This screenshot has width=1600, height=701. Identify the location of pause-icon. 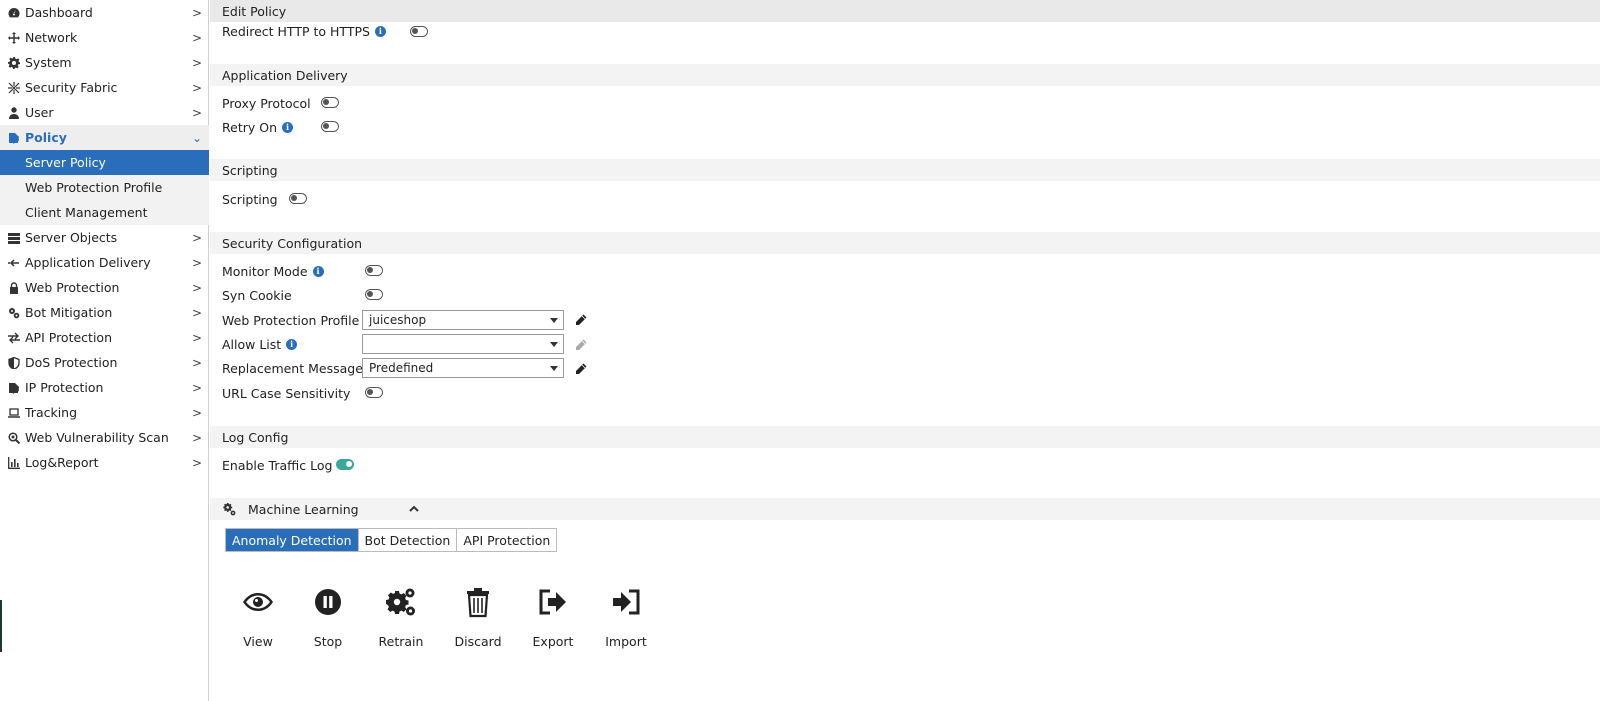
(328, 602).